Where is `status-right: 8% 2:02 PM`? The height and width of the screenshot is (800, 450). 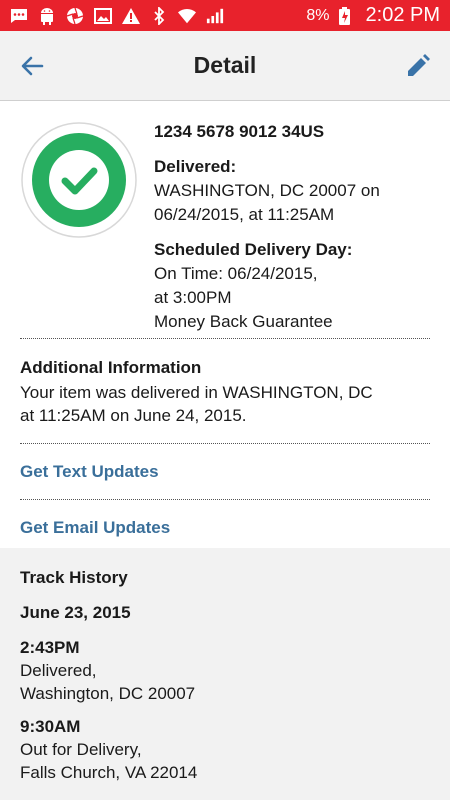 status-right: 8% 2:02 PM is located at coordinates (378, 15).